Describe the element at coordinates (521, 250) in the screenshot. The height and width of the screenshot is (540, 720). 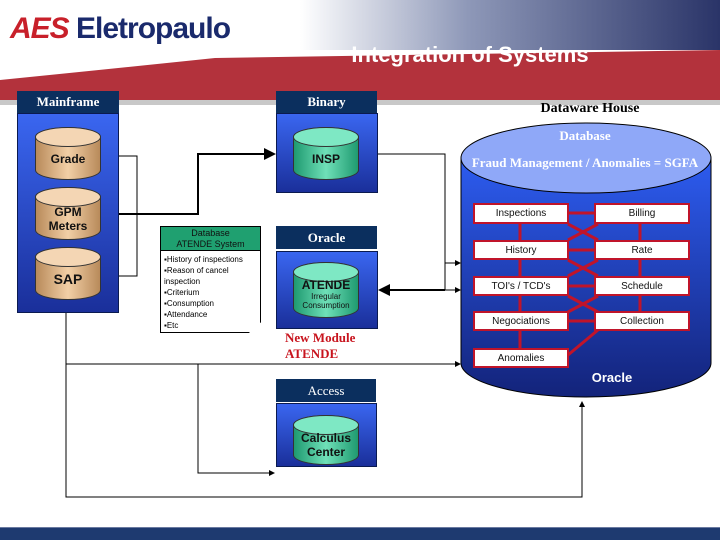
I see `module-history: History` at that location.